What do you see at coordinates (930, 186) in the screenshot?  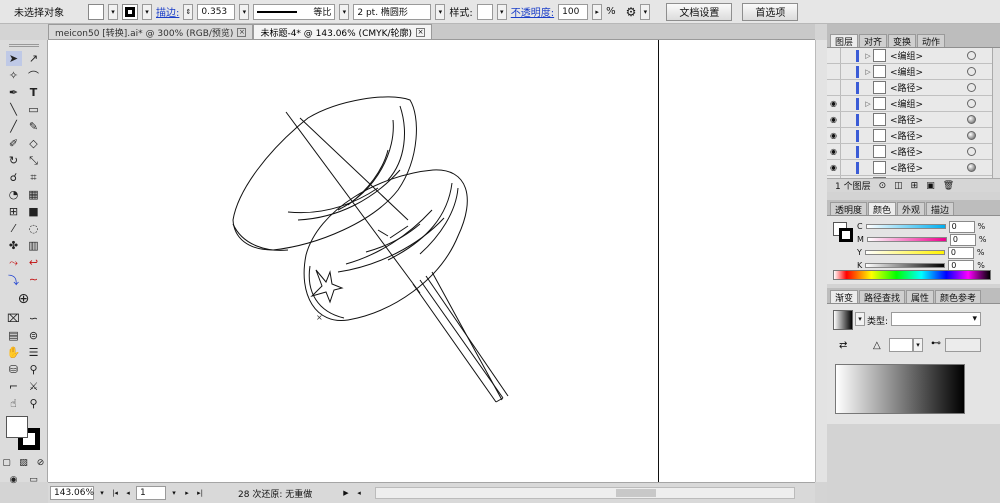 I see `new-layer-icon: ▣` at bounding box center [930, 186].